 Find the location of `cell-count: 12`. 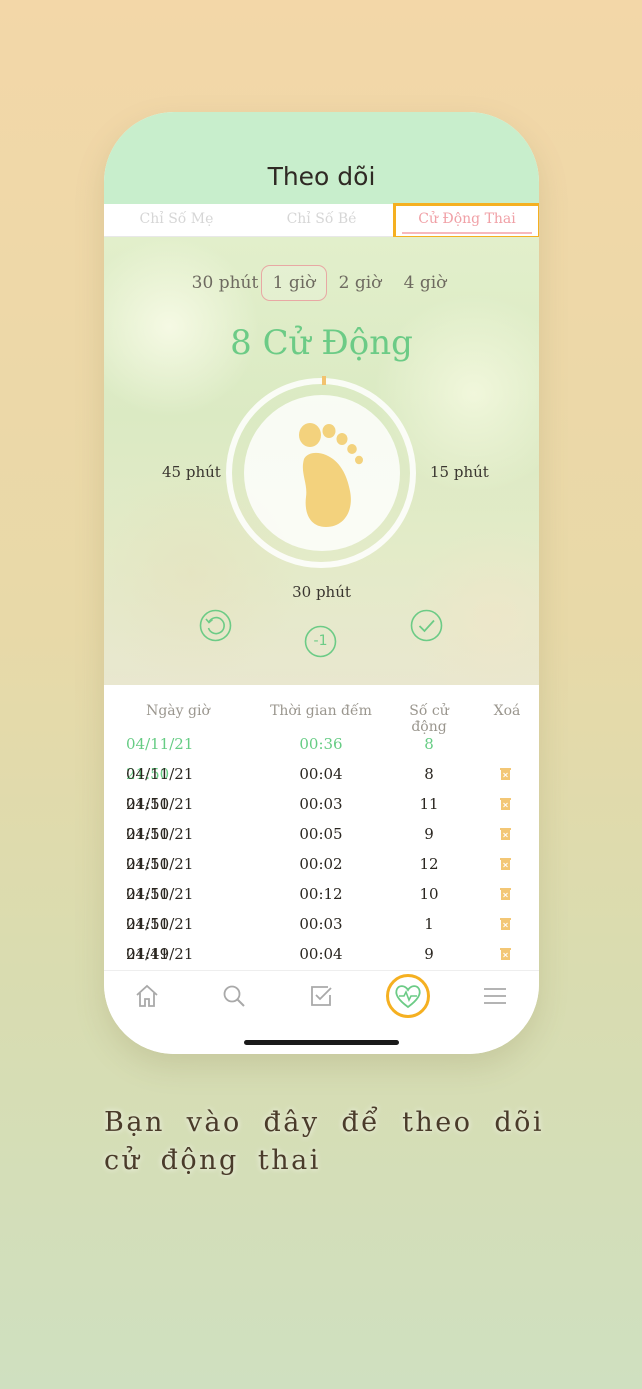

cell-count: 12 is located at coordinates (429, 864).